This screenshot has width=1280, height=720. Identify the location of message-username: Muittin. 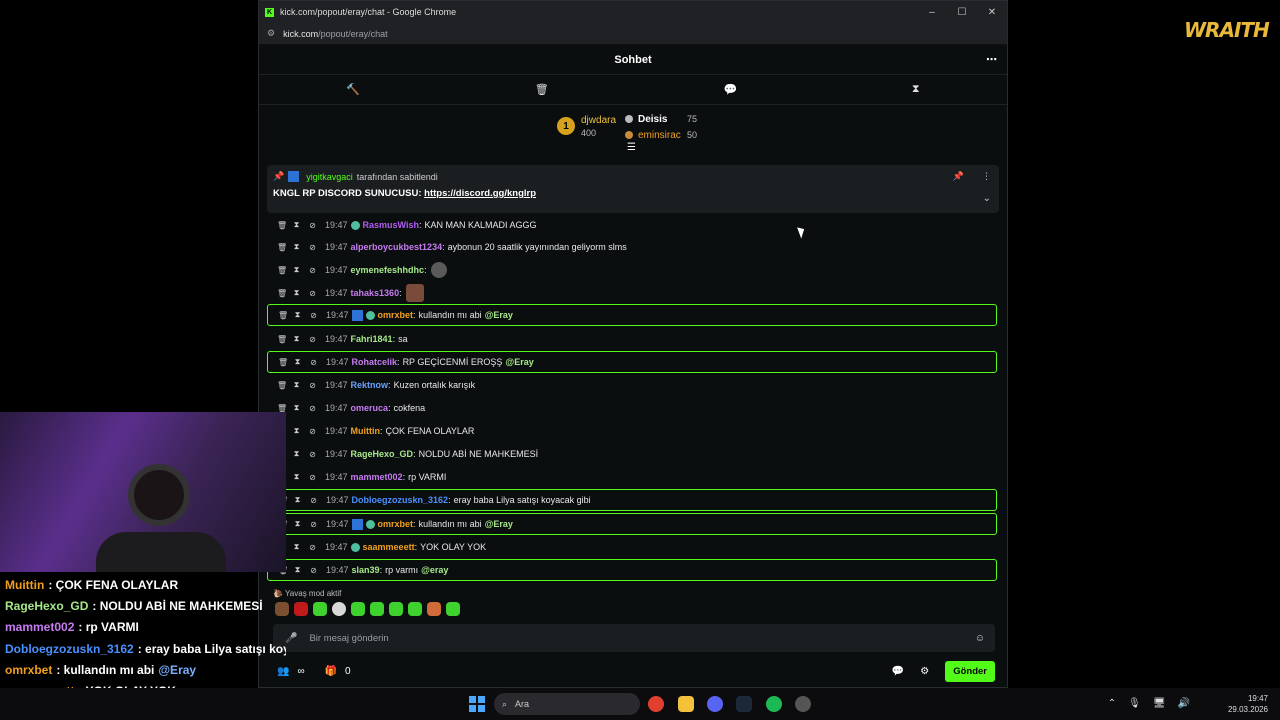
(366, 431).